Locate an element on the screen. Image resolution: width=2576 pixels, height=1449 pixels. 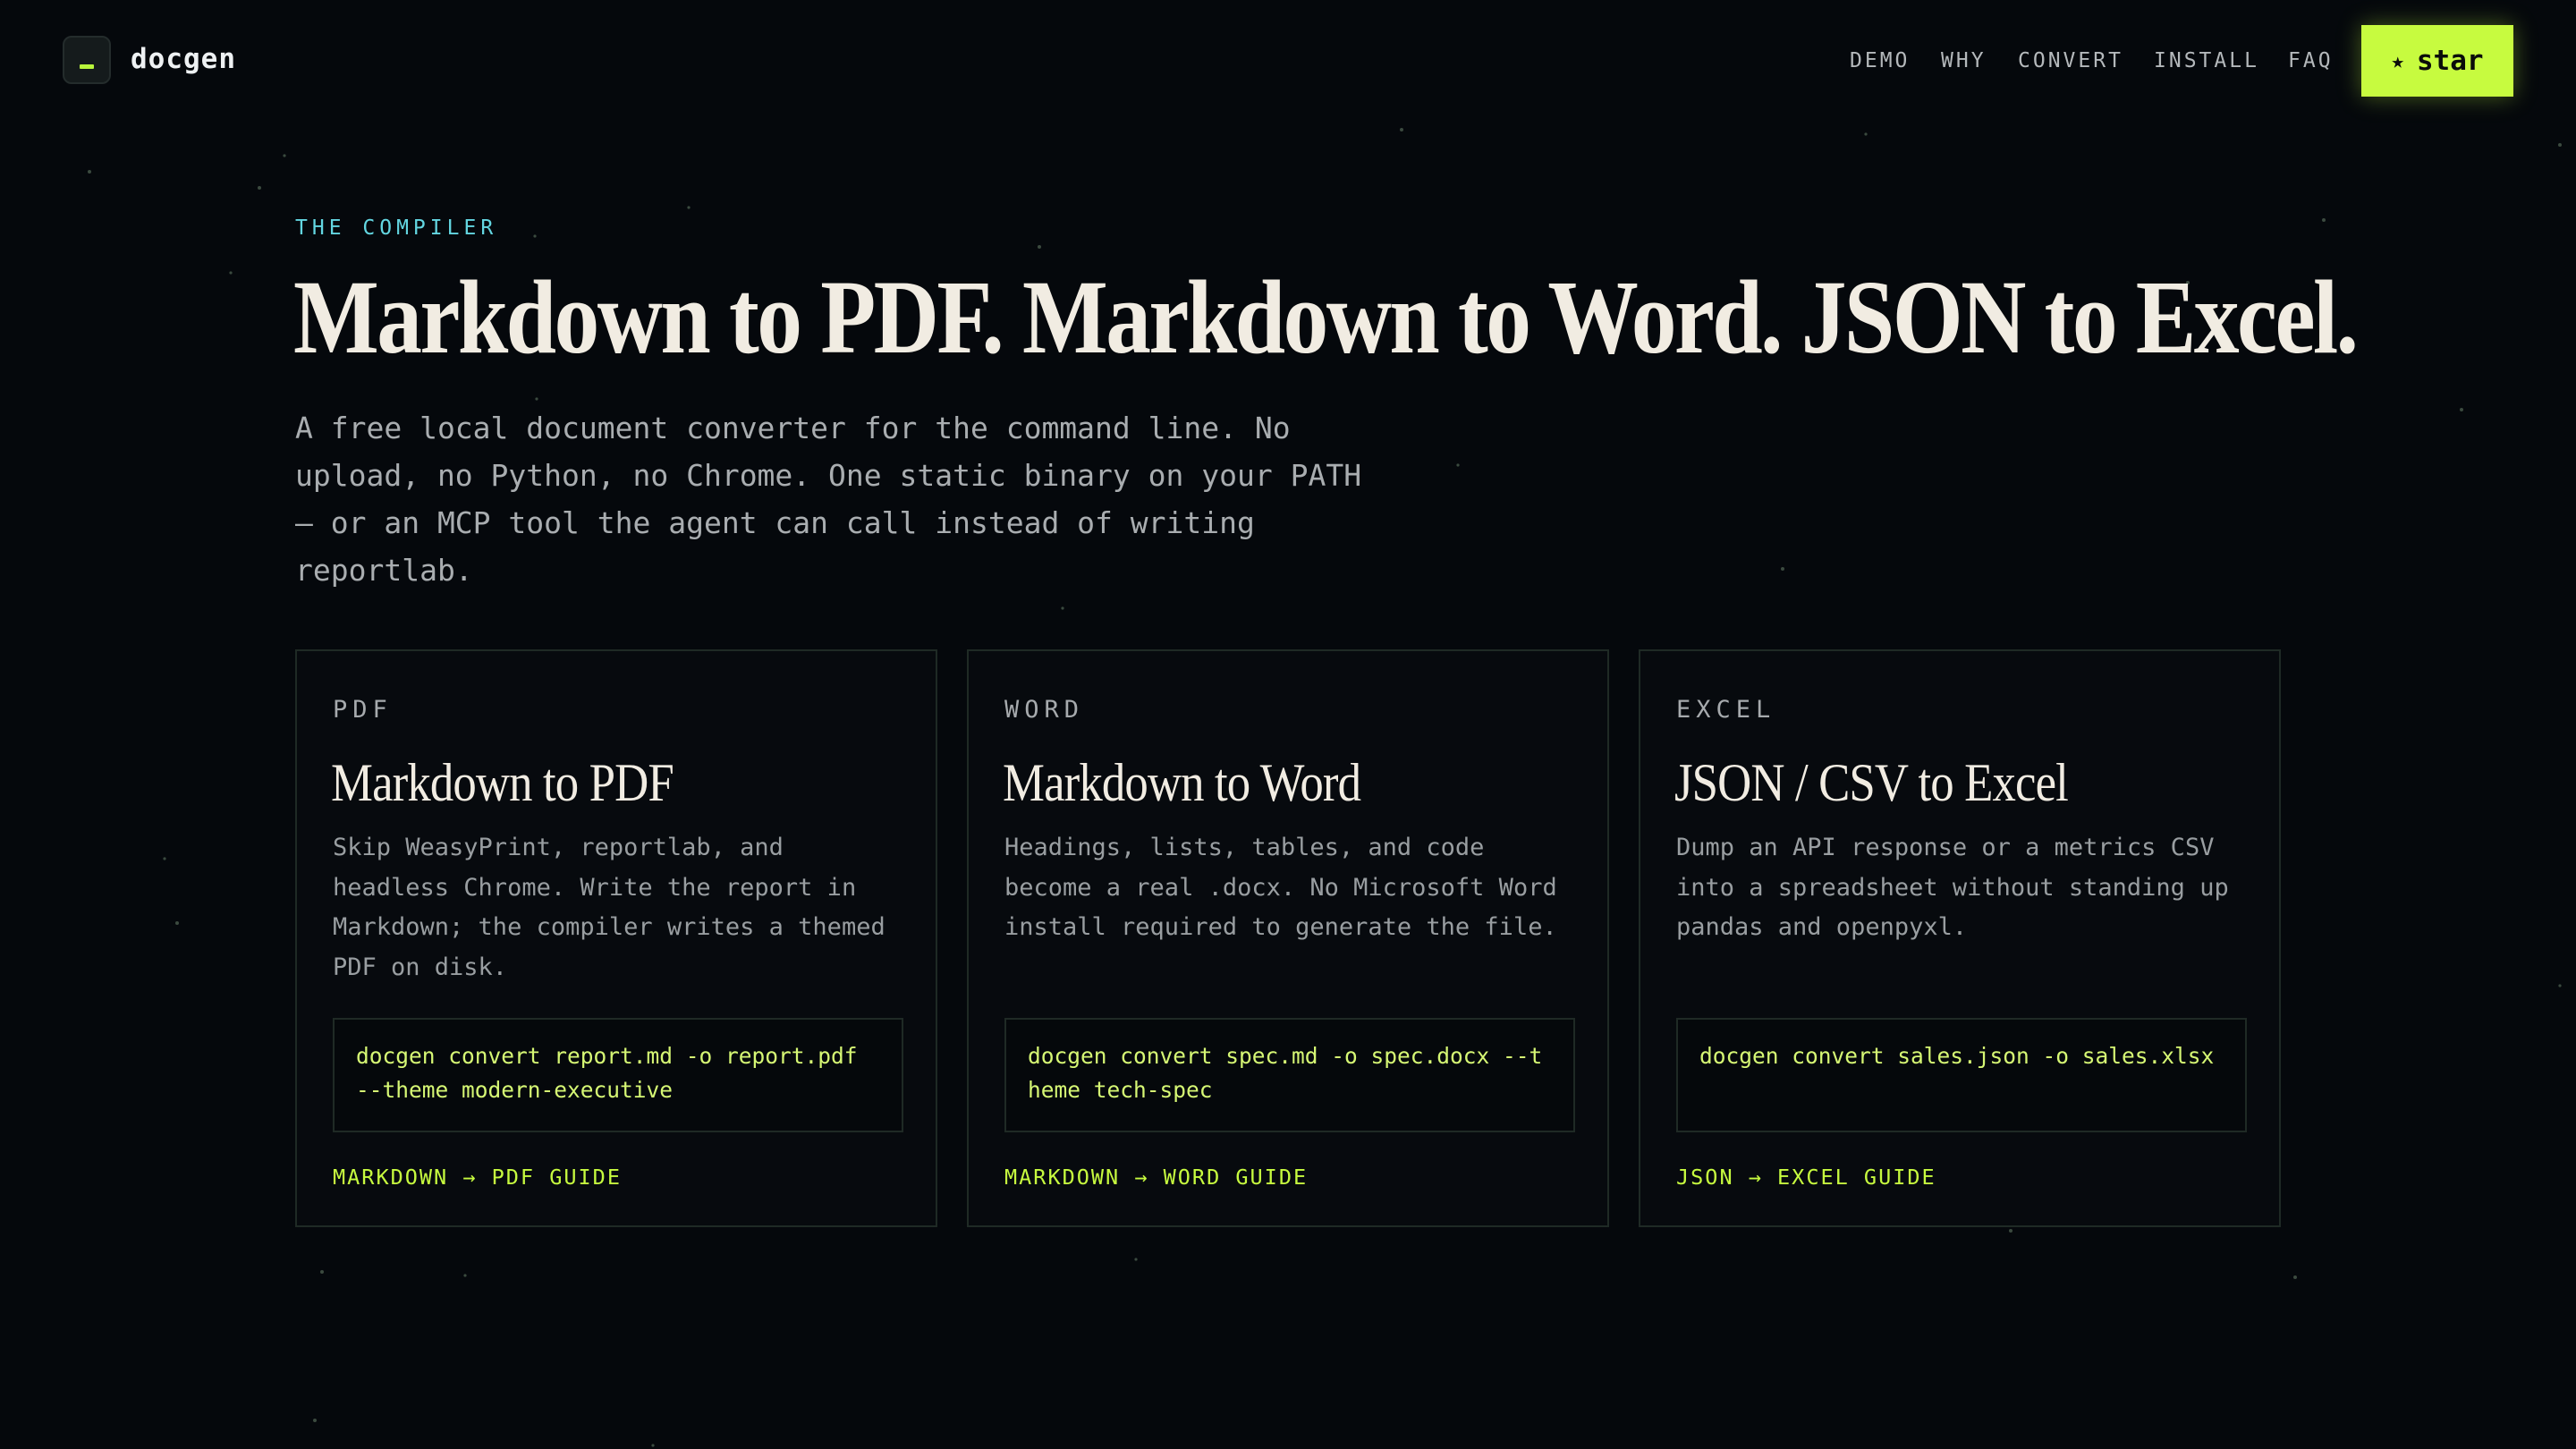
nav-convert: CONVERT is located at coordinates (2070, 61).